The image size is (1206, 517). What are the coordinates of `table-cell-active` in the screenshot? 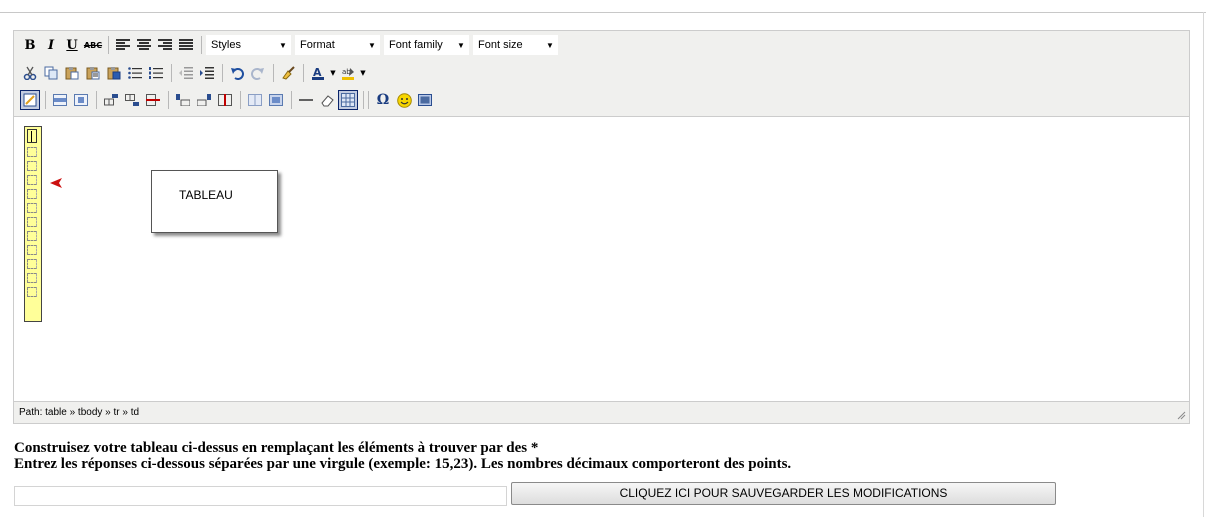 It's located at (32, 136).